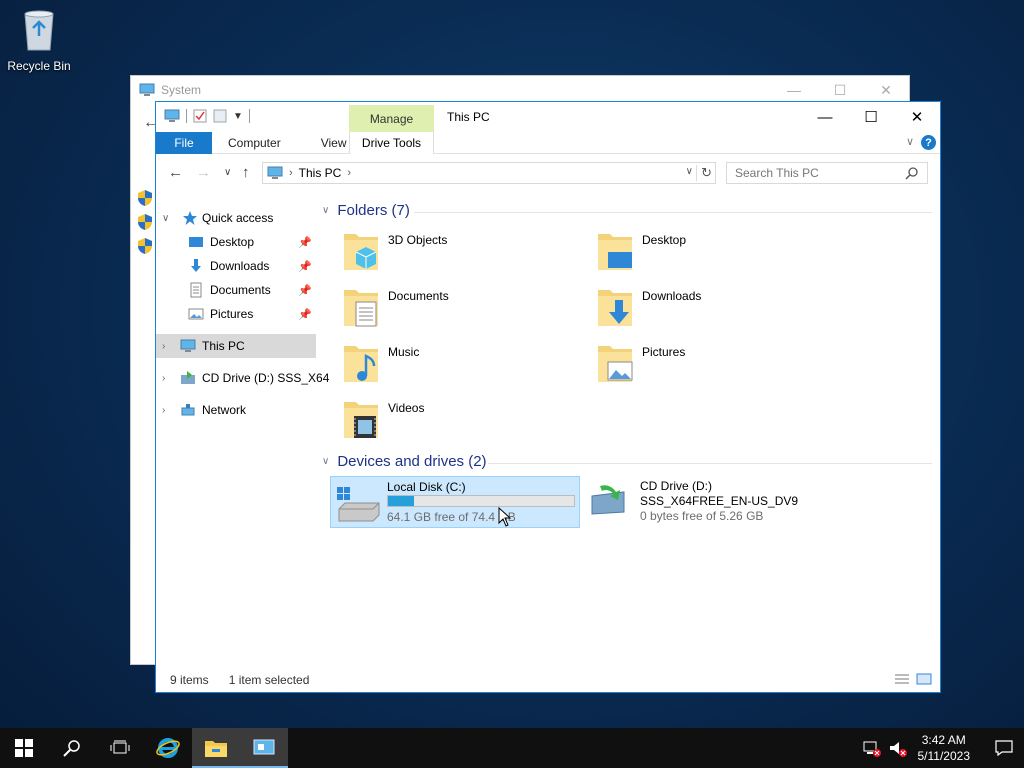 The image size is (1024, 768). I want to click on folders-group-header: ∨ Folders (7), so click(366, 210).